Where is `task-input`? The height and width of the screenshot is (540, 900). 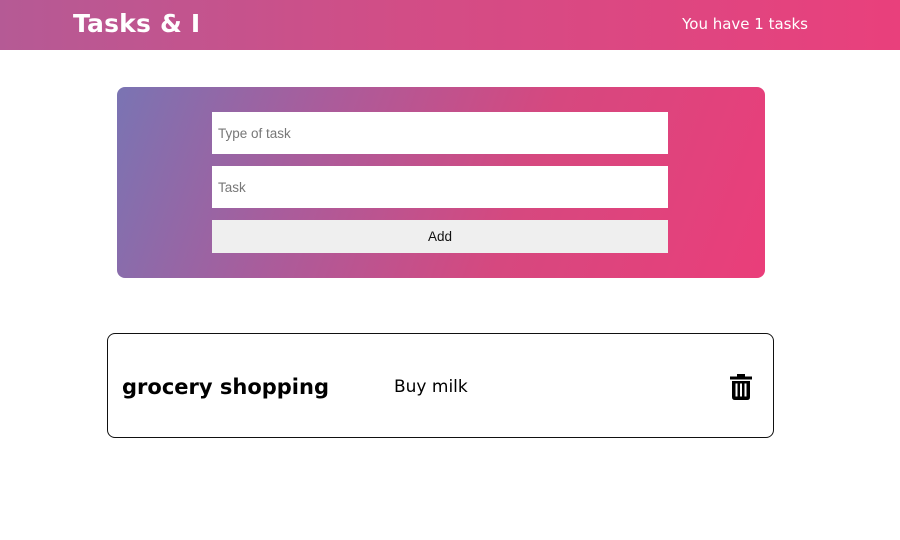
task-input is located at coordinates (440, 187).